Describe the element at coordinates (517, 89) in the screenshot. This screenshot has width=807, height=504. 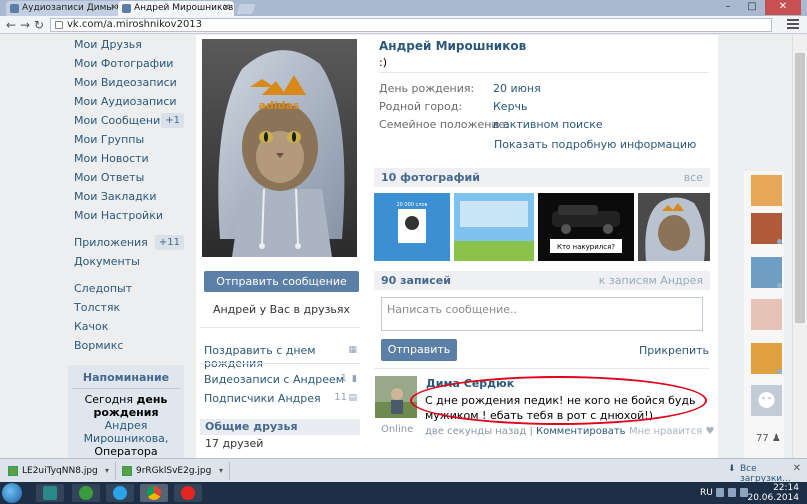
I see `birthday-link: 20 июня` at that location.